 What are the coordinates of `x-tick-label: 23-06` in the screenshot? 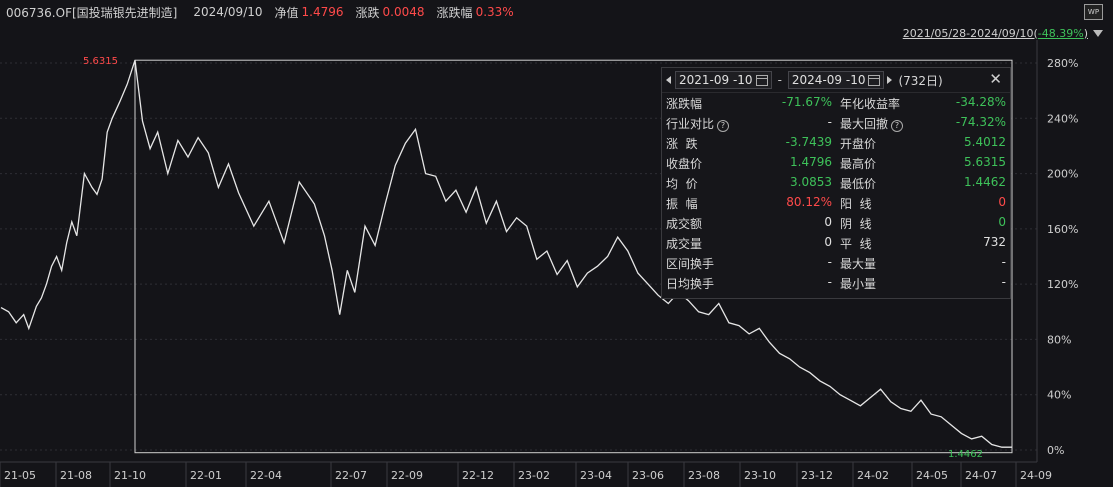 It's located at (648, 475).